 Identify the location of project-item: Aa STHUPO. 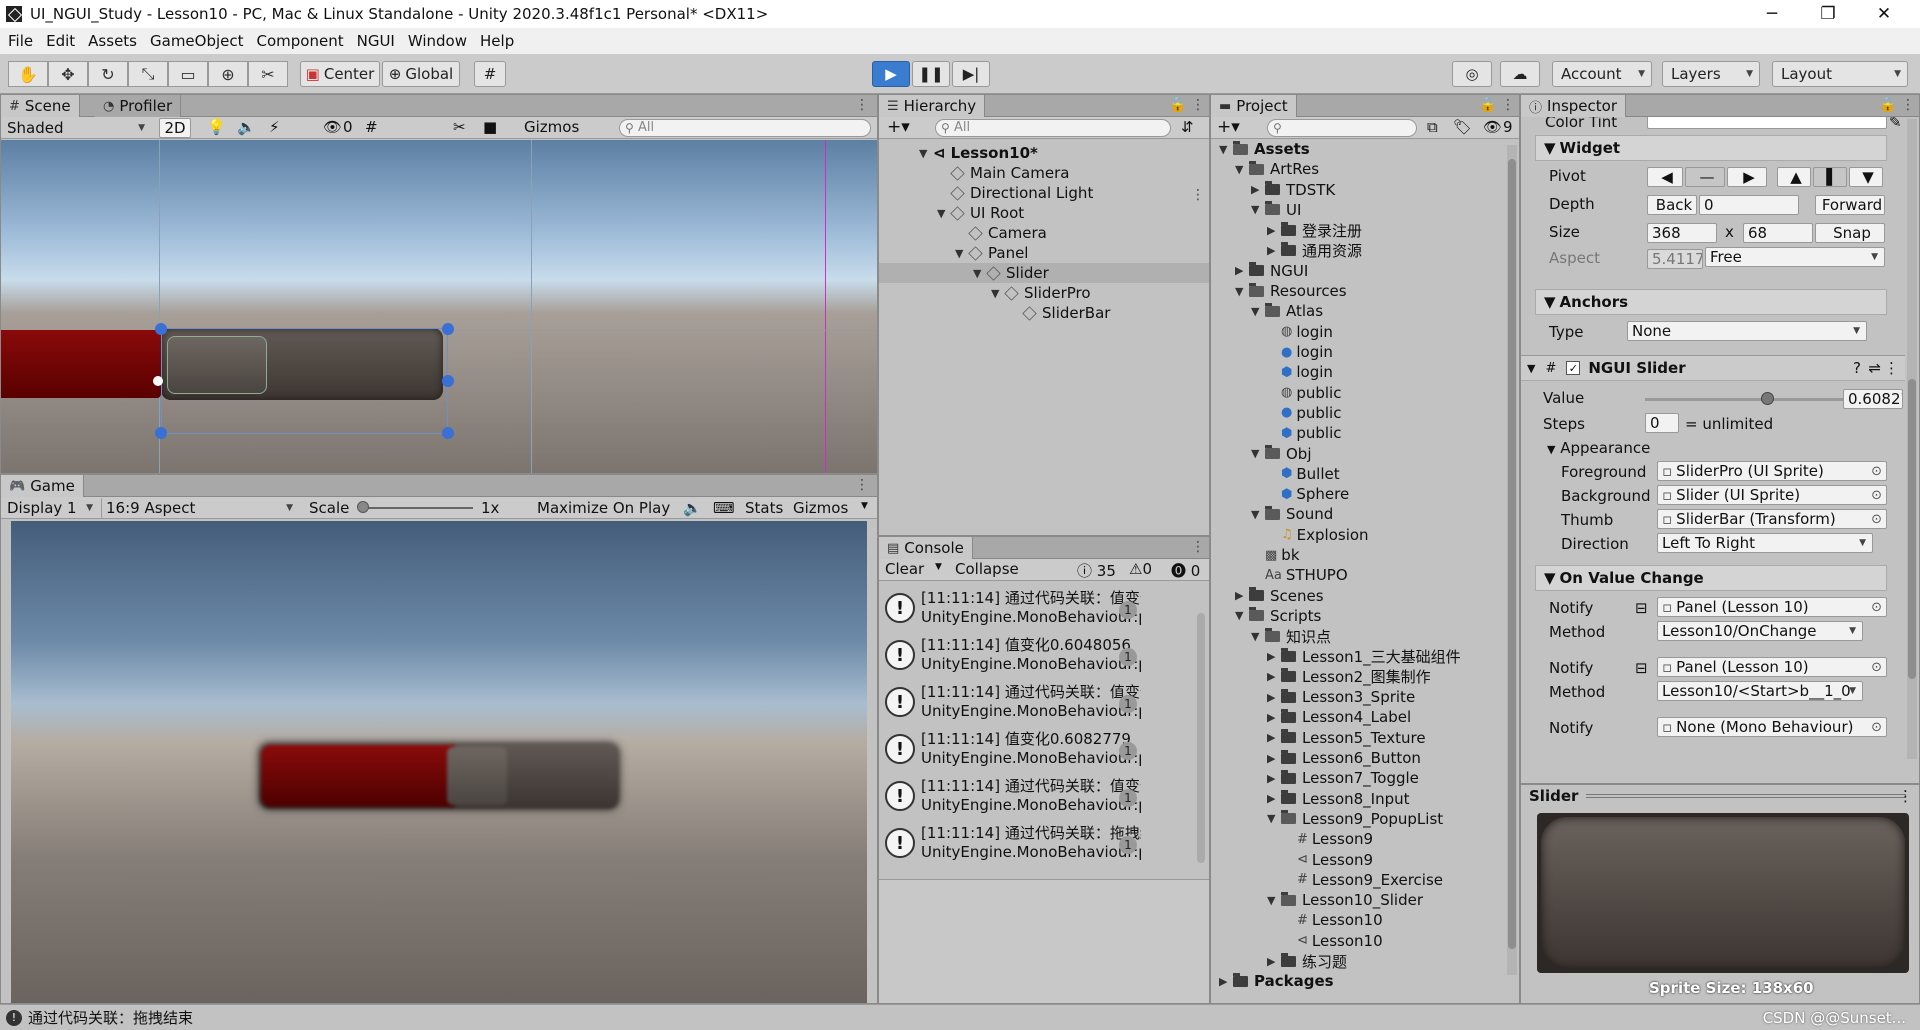
(1299, 575).